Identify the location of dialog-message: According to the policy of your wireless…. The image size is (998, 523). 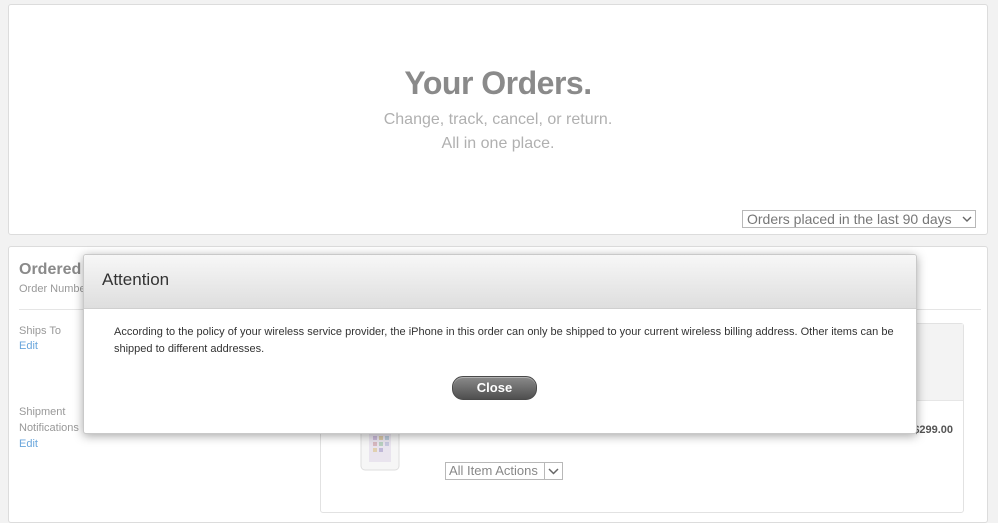
(504, 340).